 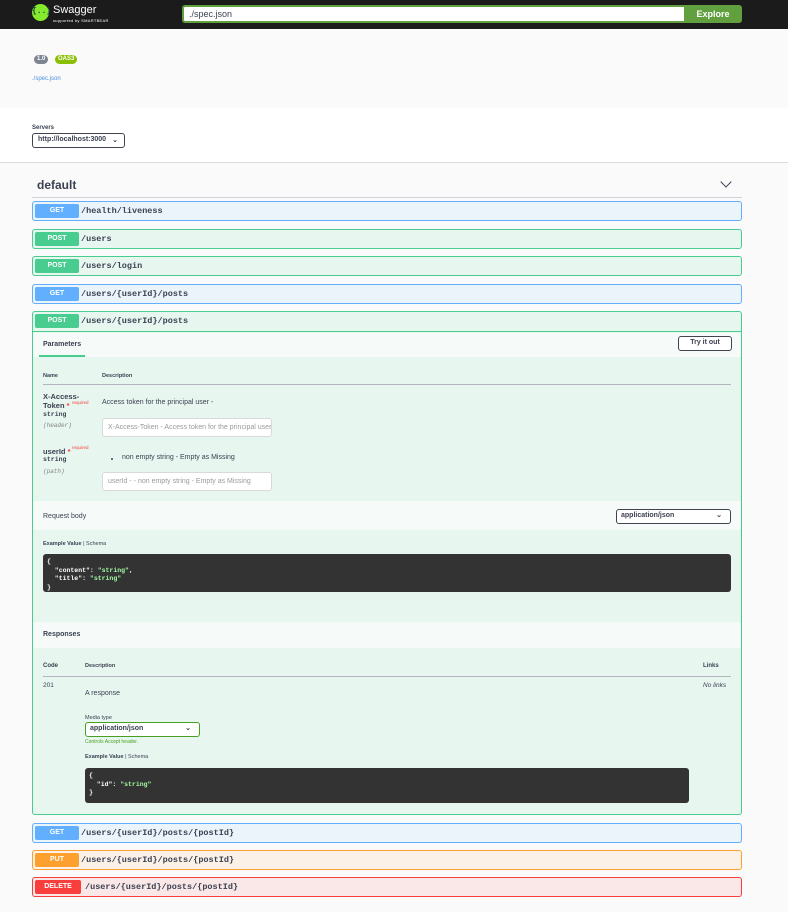 I want to click on opblock-post-users-login: POST /users/login, so click(x=387, y=266).